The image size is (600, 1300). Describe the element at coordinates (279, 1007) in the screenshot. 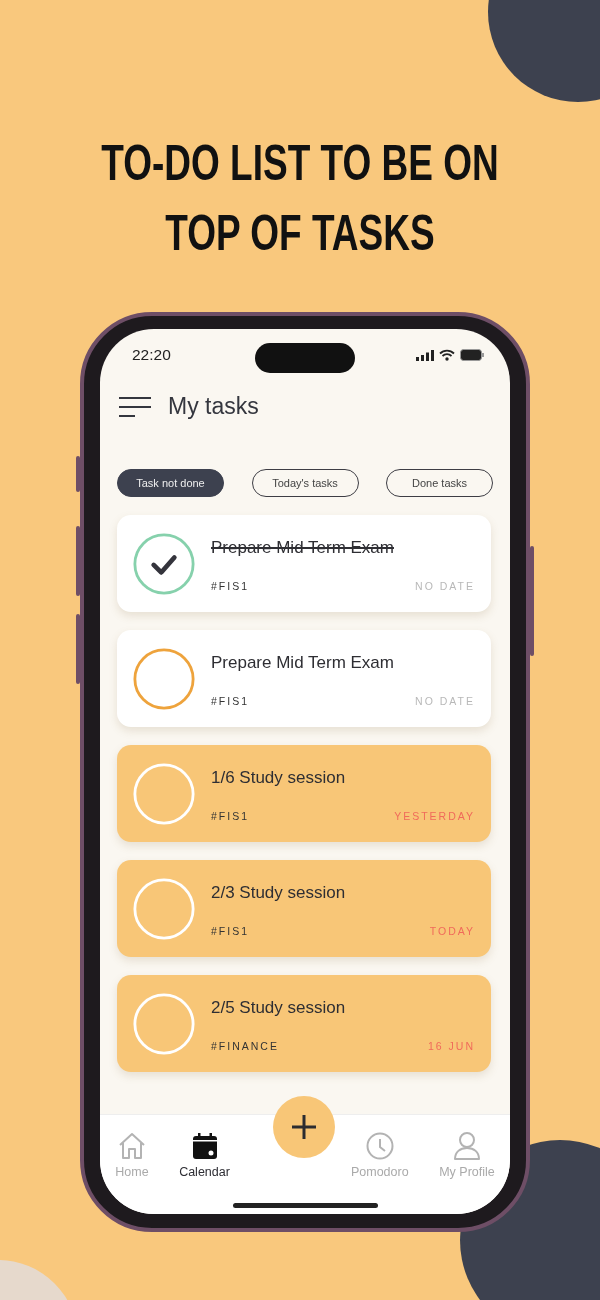

I see `task-title: 2/5 Study session` at that location.